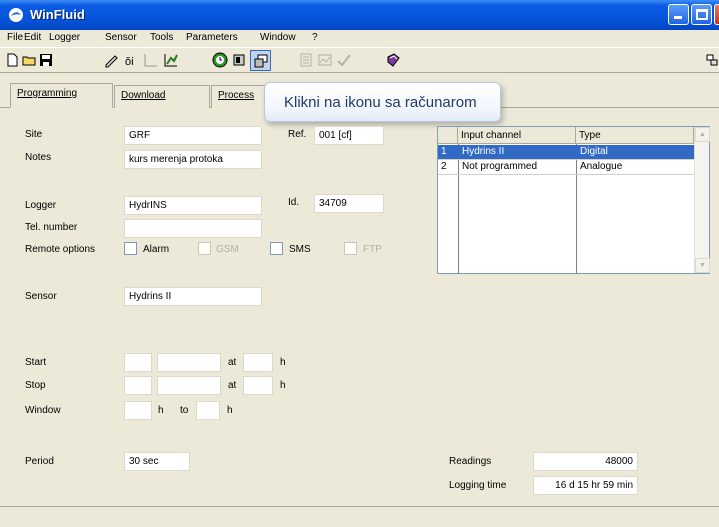  Describe the element at coordinates (143, 95) in the screenshot. I see `tab-download-label: Download` at that location.